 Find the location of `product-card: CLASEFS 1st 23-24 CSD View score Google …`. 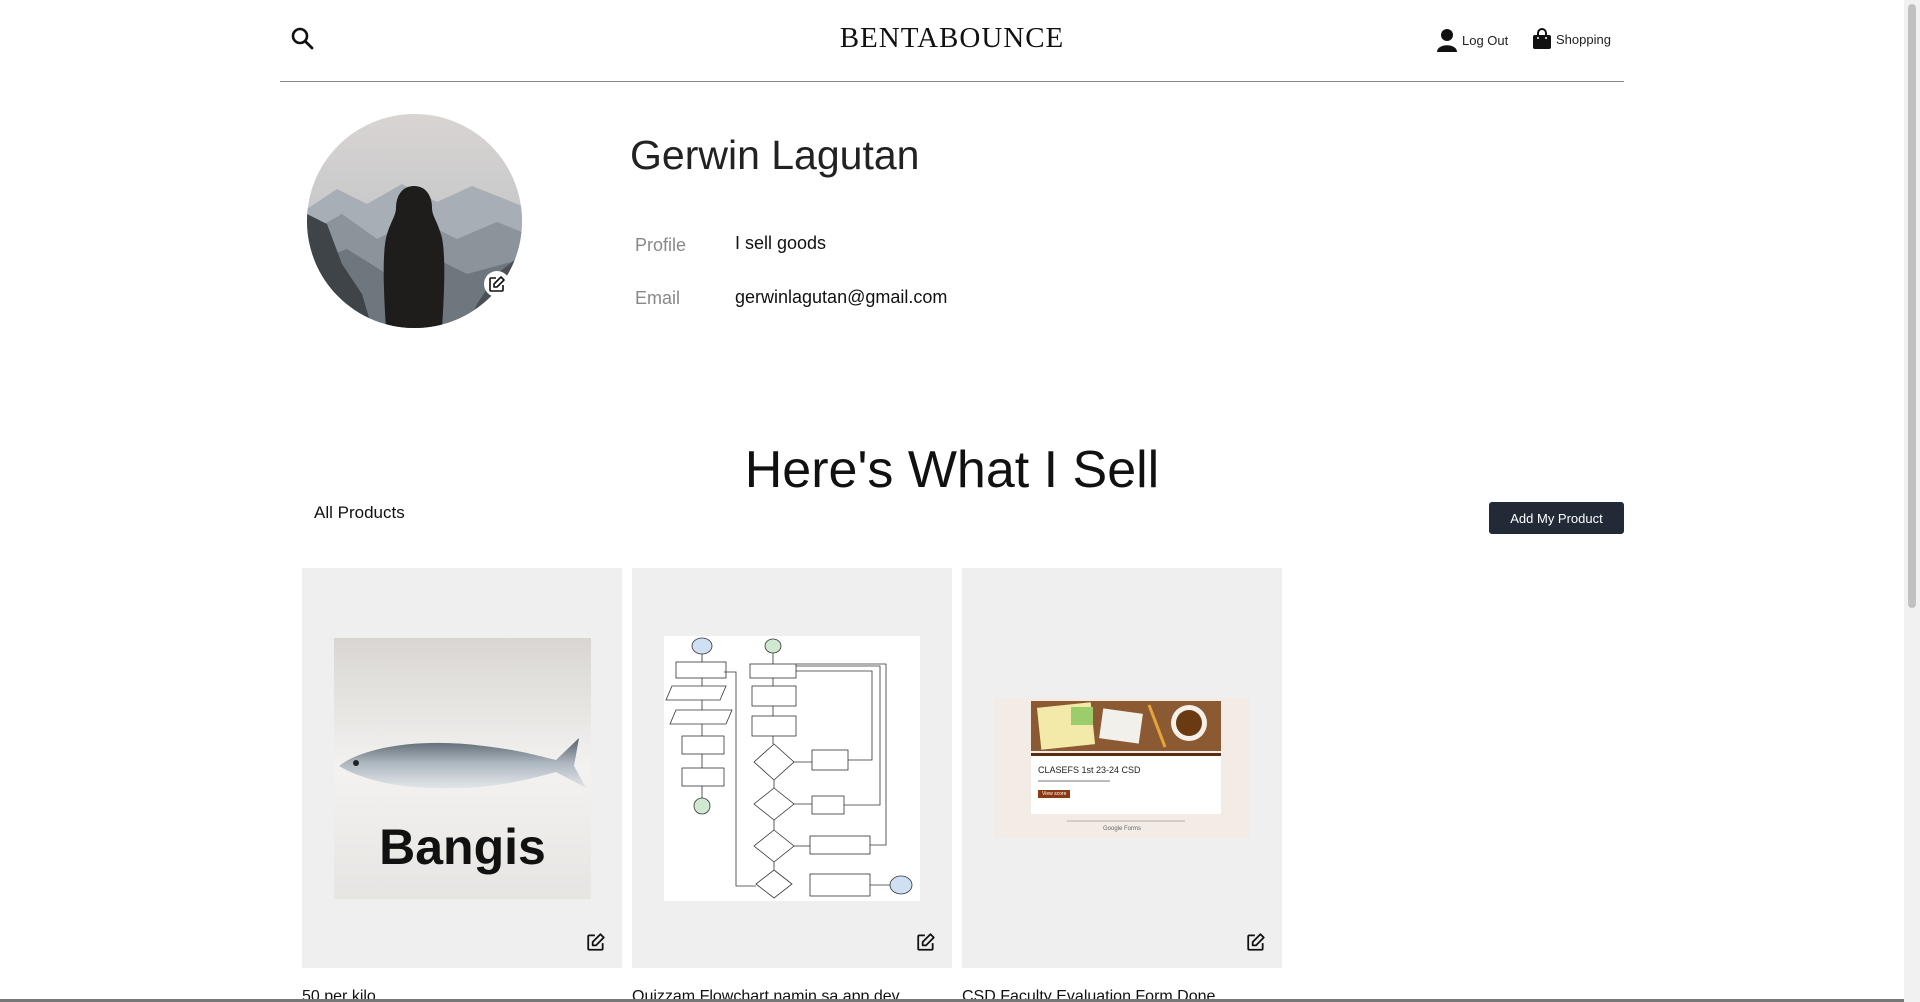

product-card: CLASEFS 1st 23-24 CSD View score Google … is located at coordinates (1122, 768).